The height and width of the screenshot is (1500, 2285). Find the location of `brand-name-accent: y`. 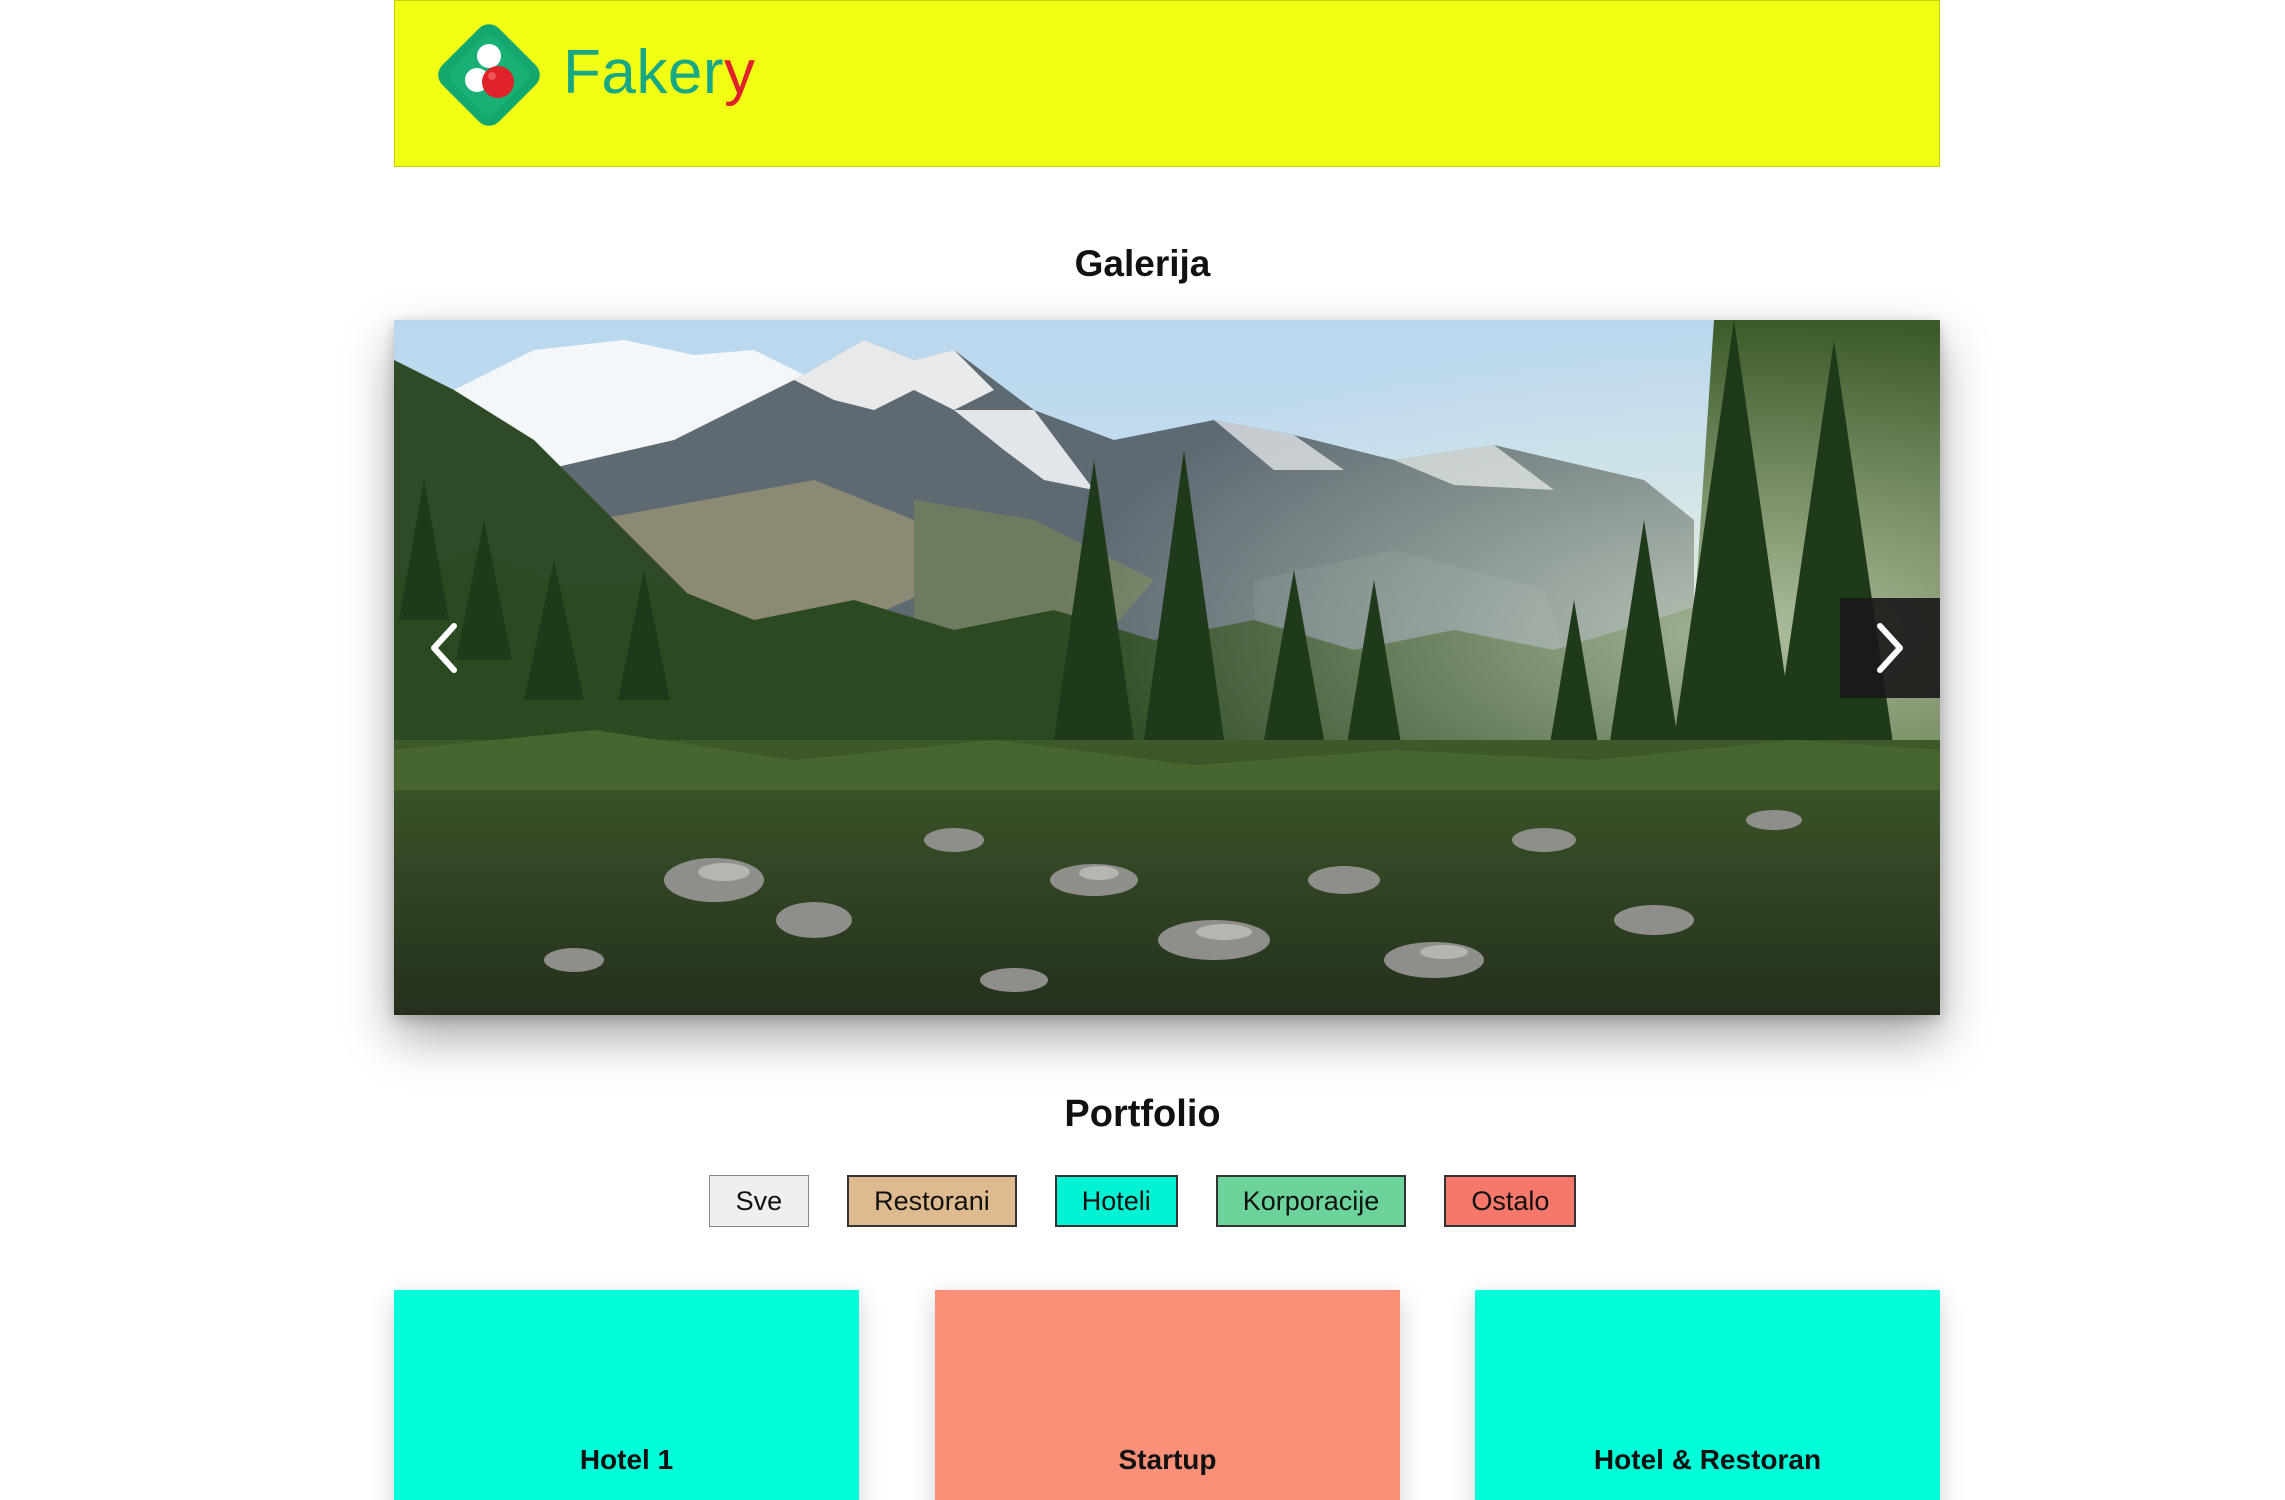

brand-name-accent: y is located at coordinates (739, 72).